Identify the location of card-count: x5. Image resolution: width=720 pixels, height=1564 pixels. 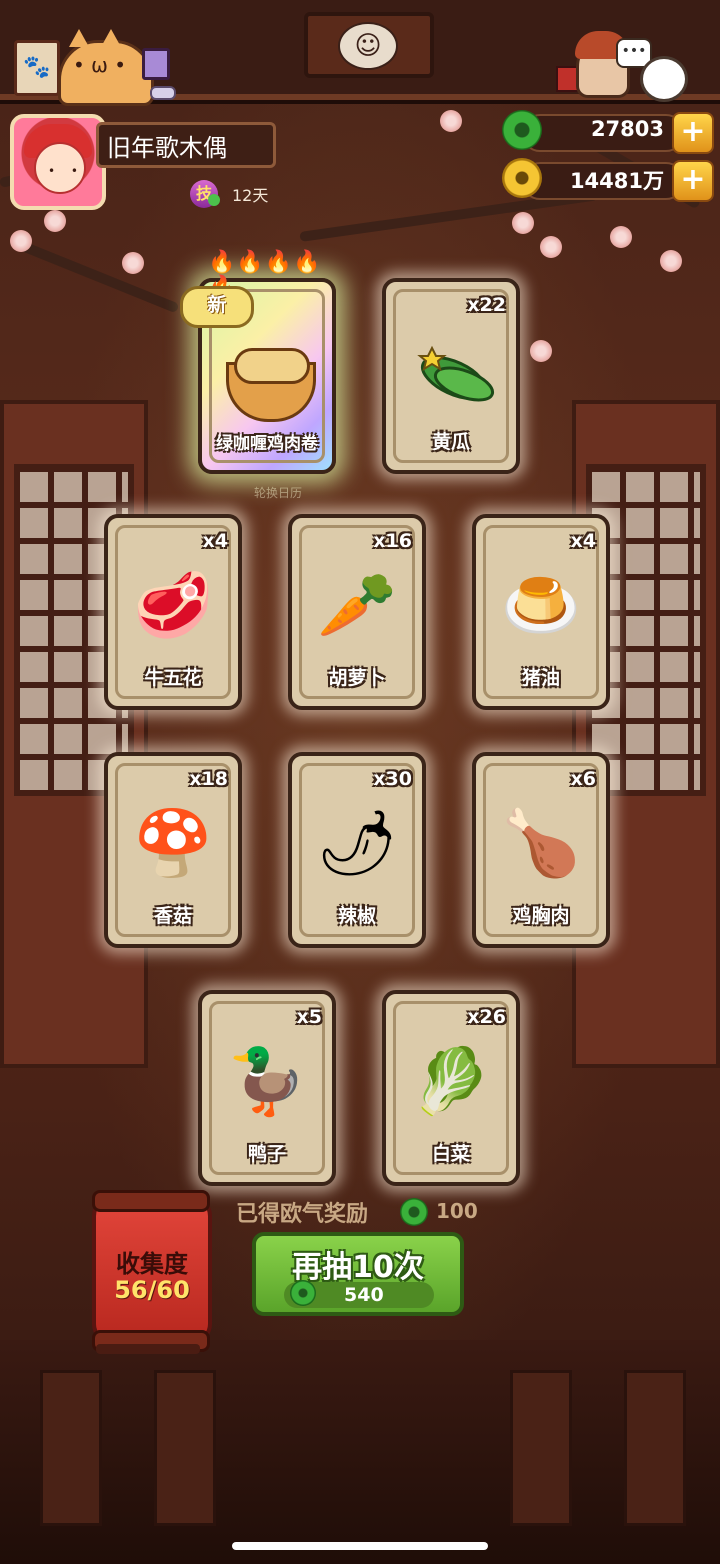
(309, 1017).